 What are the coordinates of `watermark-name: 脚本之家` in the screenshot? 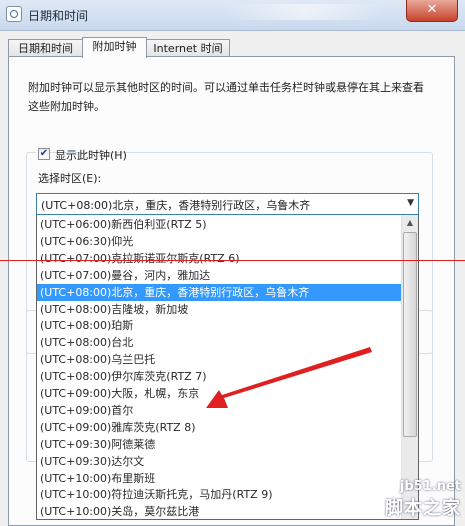 It's located at (423, 508).